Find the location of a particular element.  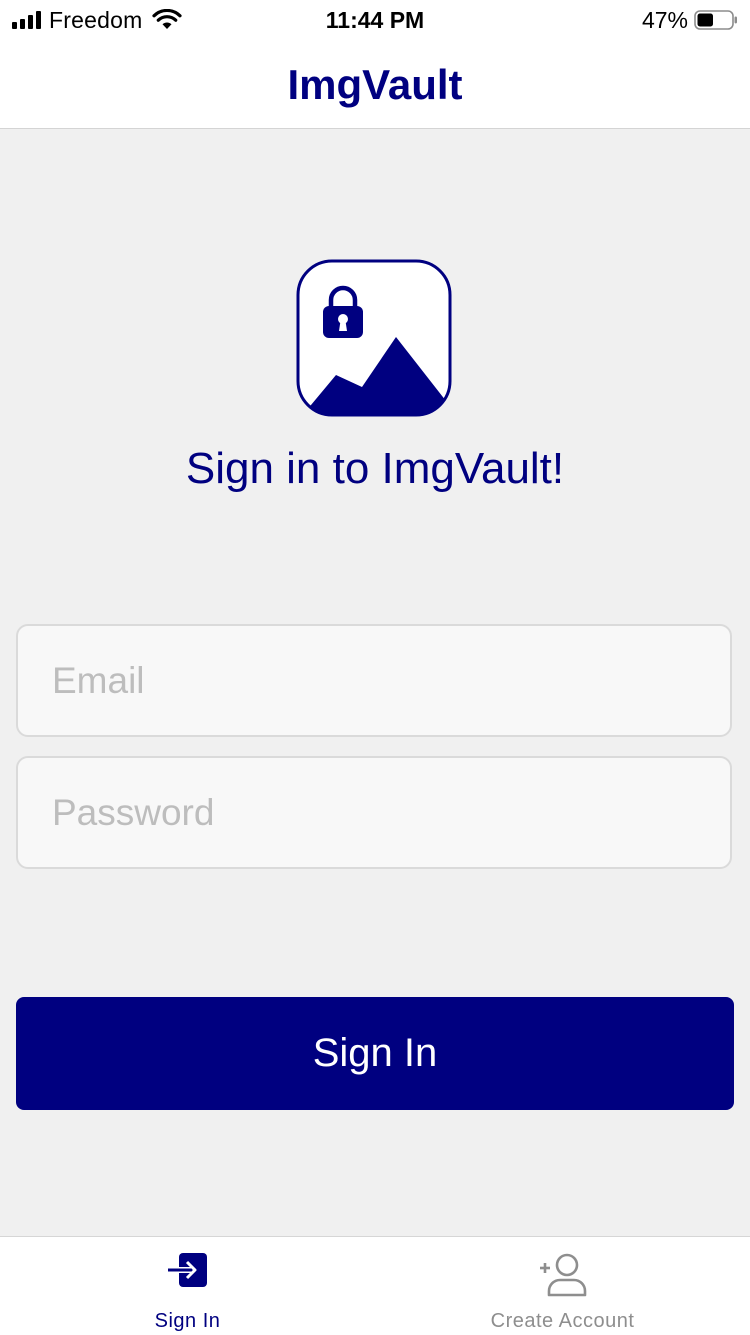

sign-in-heading: Sign in to ImgVault! is located at coordinates (375, 468).